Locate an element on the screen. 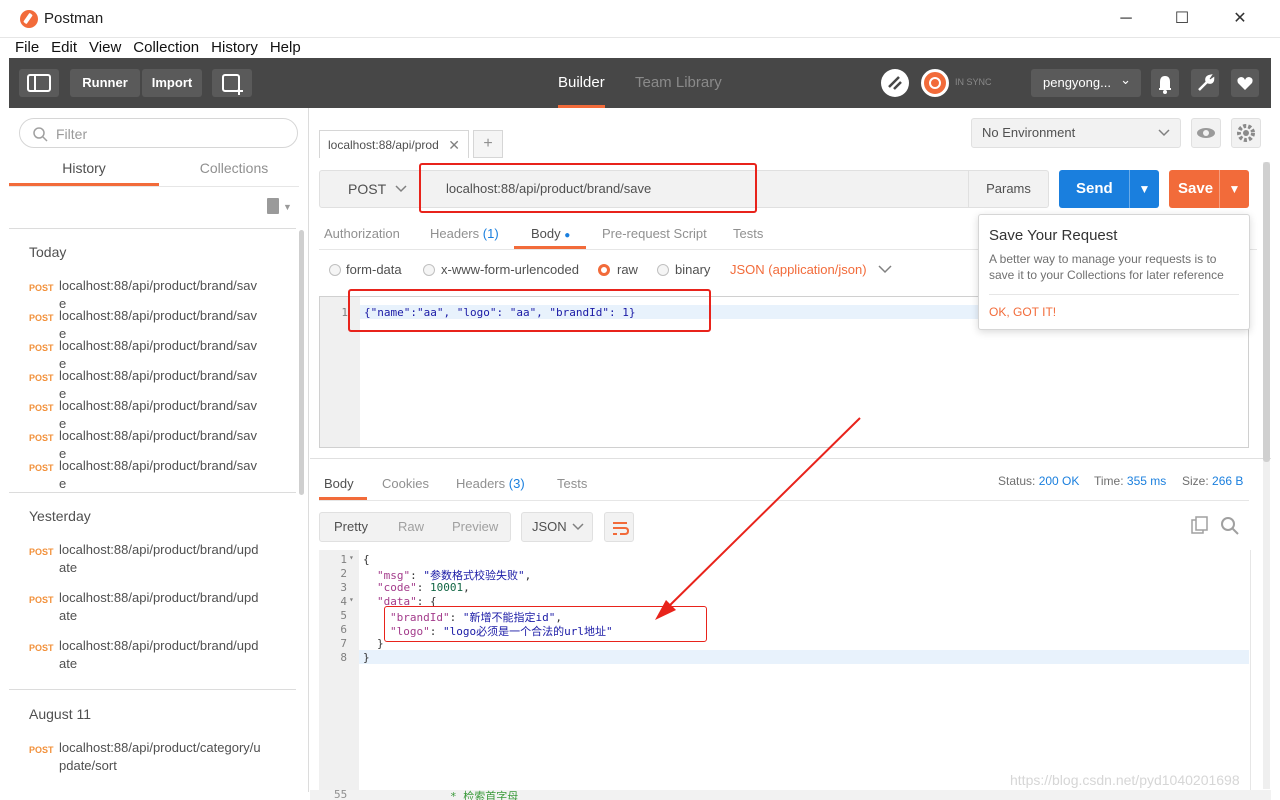  menu-history: History is located at coordinates (234, 48).